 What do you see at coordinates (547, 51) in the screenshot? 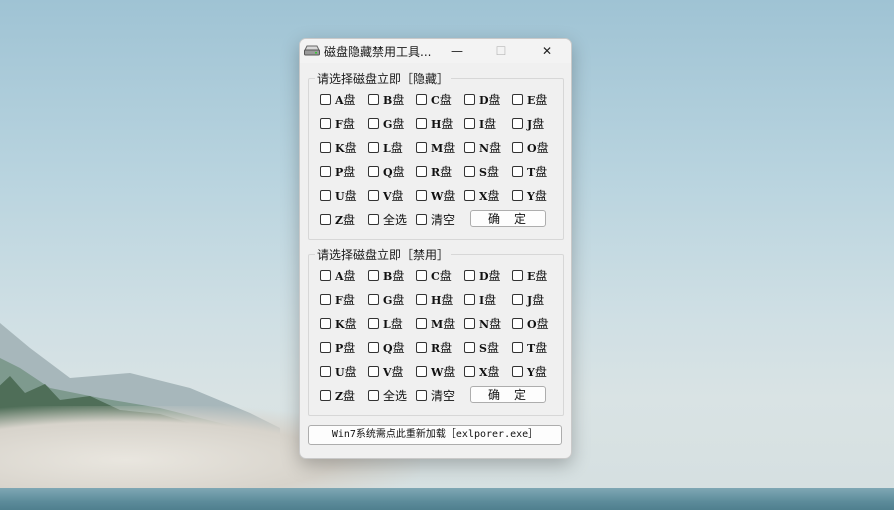
I see `close-button: ✕` at bounding box center [547, 51].